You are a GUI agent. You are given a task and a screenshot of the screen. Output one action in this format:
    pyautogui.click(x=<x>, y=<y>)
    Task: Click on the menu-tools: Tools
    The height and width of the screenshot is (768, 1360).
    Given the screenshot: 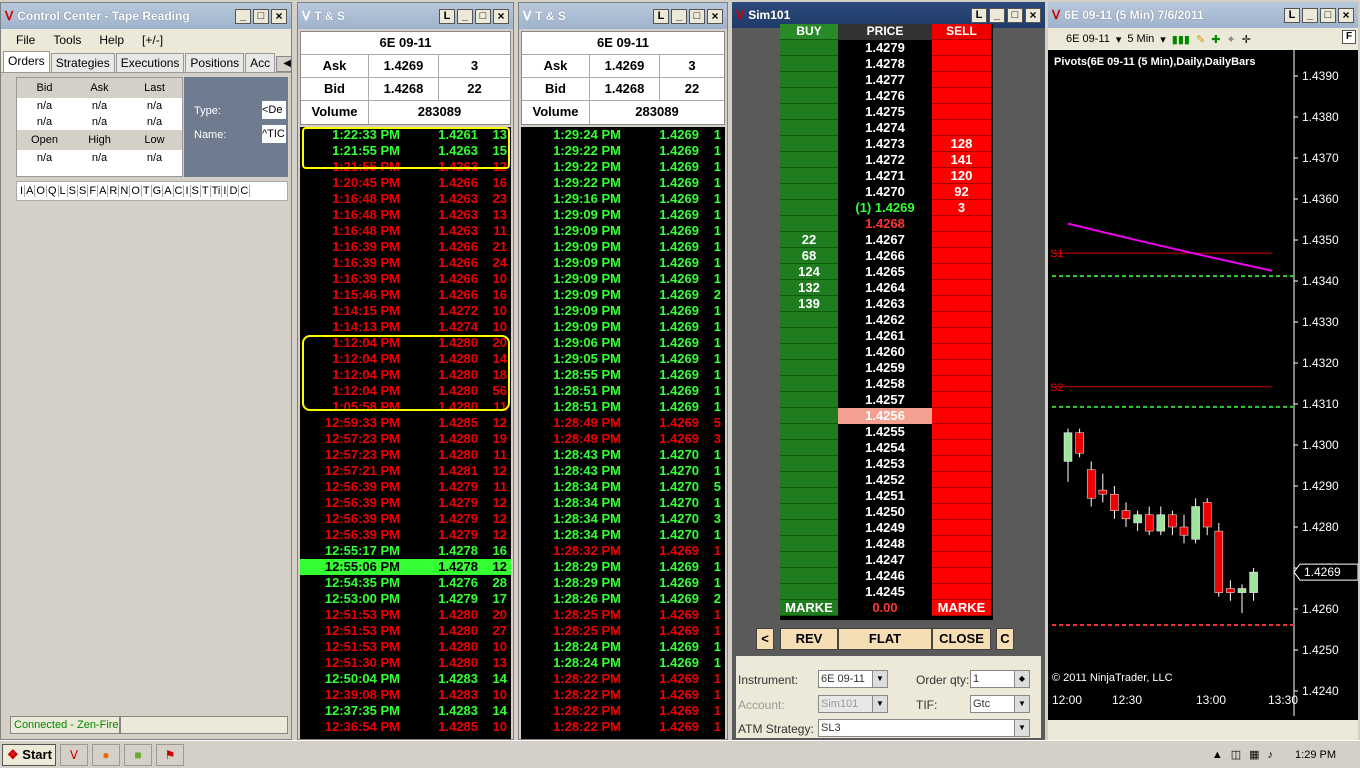 What is the action you would take?
    pyautogui.click(x=67, y=40)
    